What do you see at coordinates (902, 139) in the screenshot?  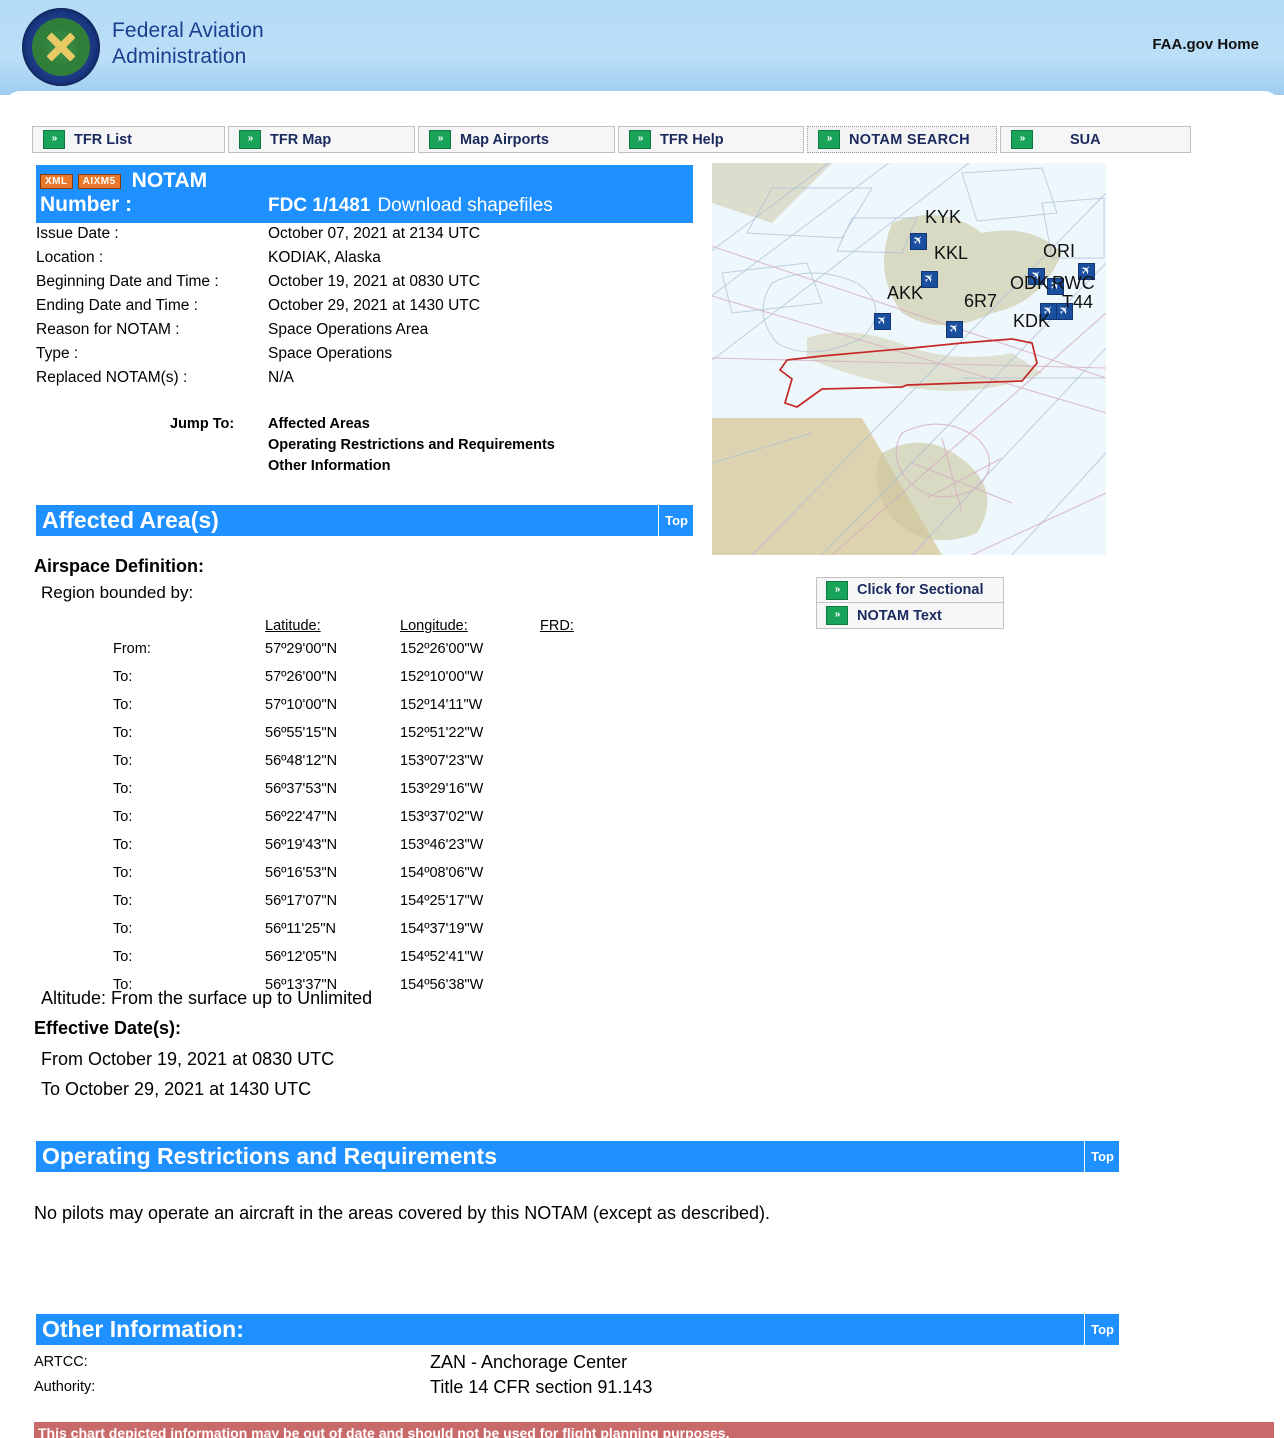 I see `nav-tab-notam-search: » NOTAM SEARCH` at bounding box center [902, 139].